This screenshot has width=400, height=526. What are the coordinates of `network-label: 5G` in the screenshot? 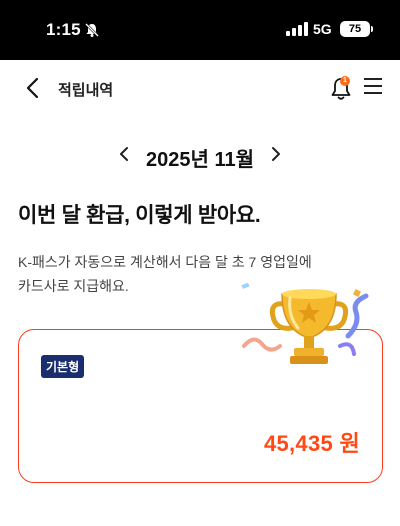 It's located at (322, 29).